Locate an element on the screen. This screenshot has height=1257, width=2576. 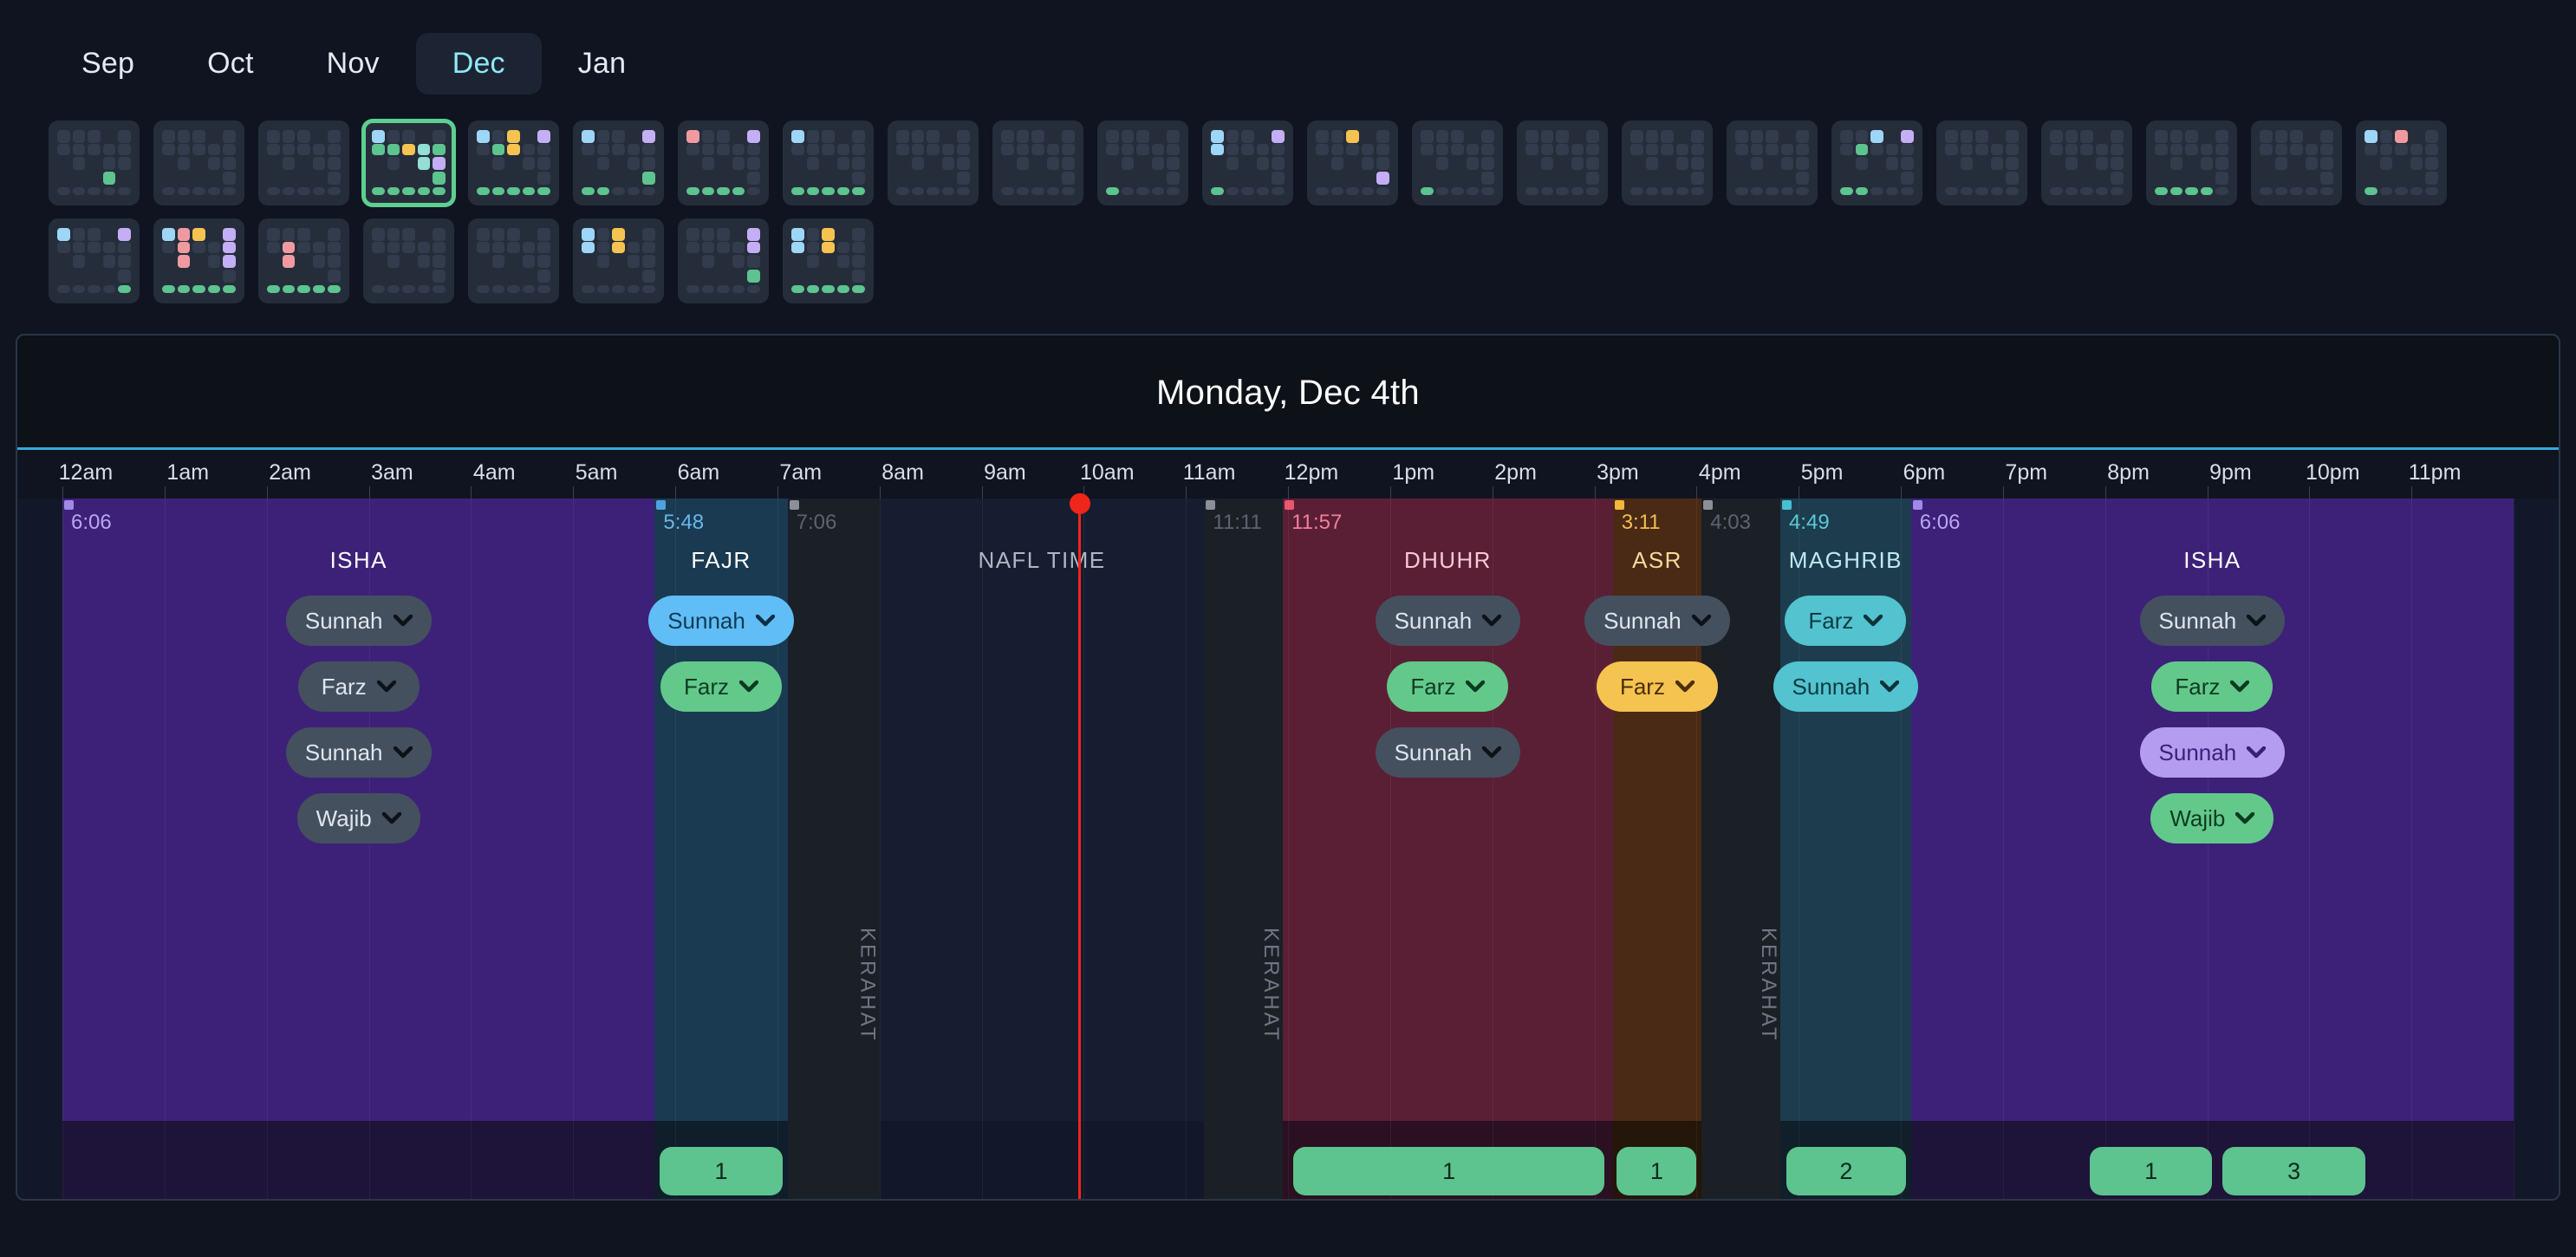
prayer-pill-label: Farz is located at coordinates (706, 686).